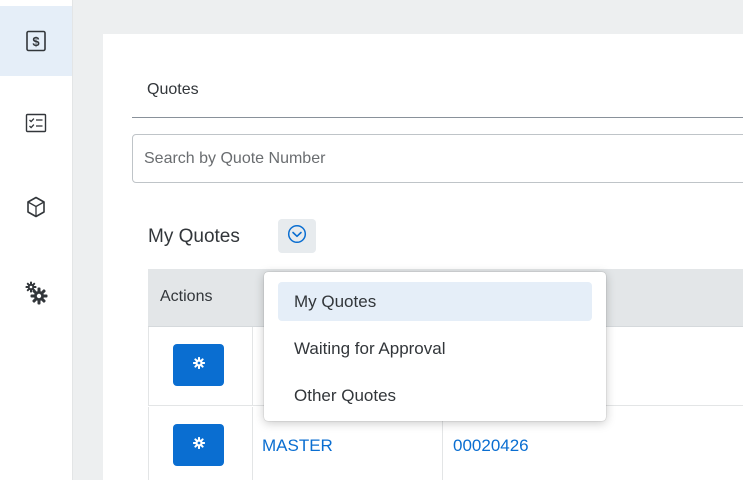  I want to click on rail-item-settings, so click(36, 293).